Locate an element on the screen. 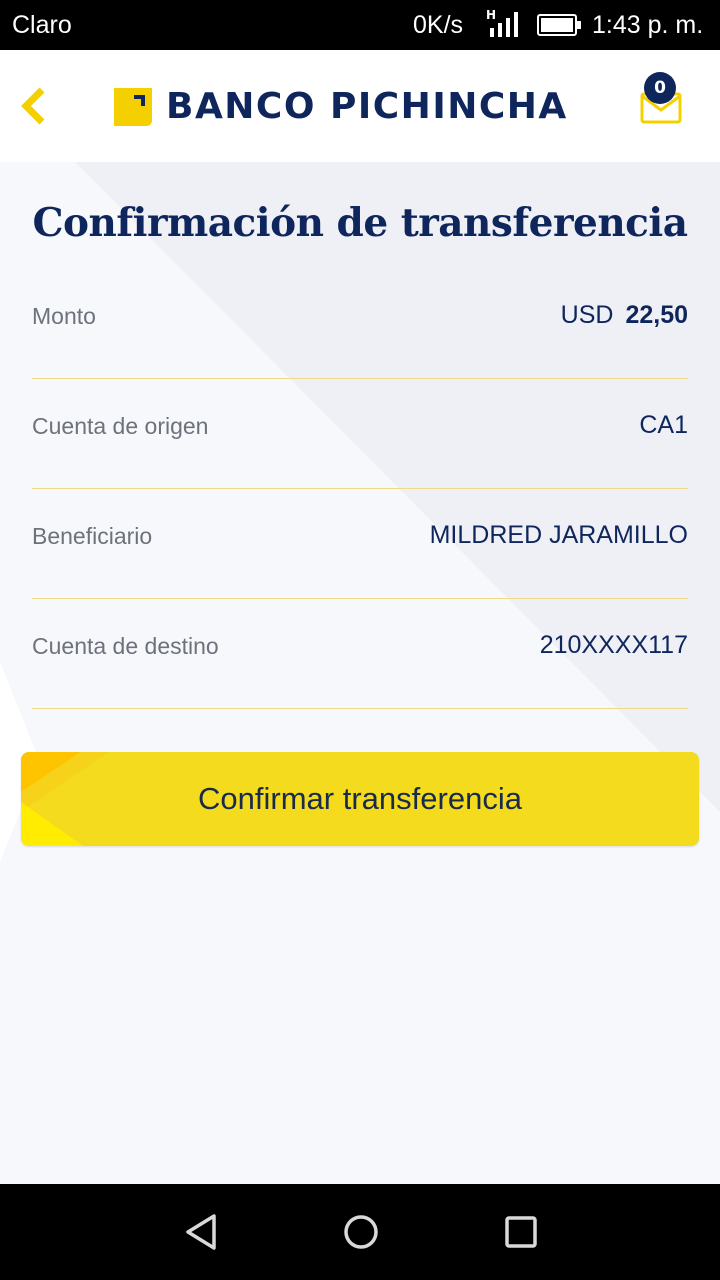 This screenshot has height=1280, width=720. signal-icon: H is located at coordinates (504, 24).